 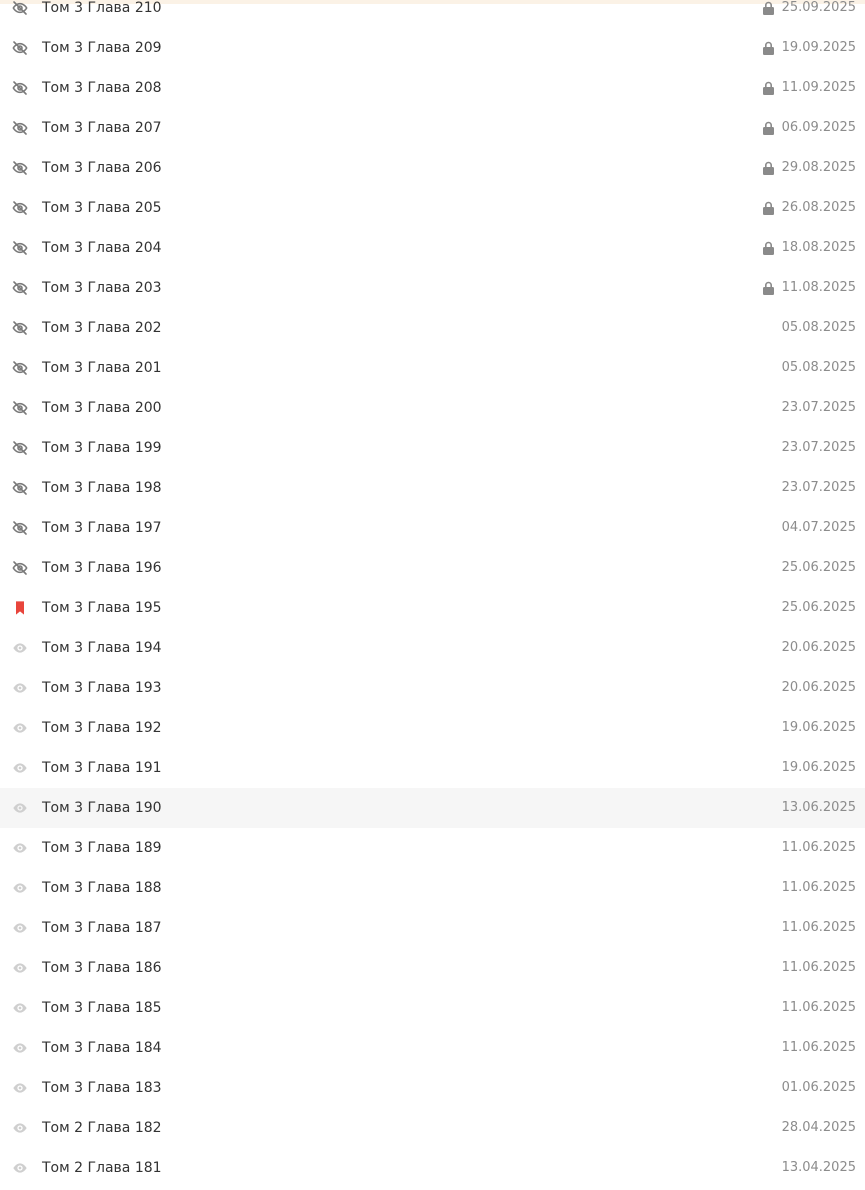 What do you see at coordinates (102, 648) in the screenshot?
I see `chapter-title: Том 3 Глава 194` at bounding box center [102, 648].